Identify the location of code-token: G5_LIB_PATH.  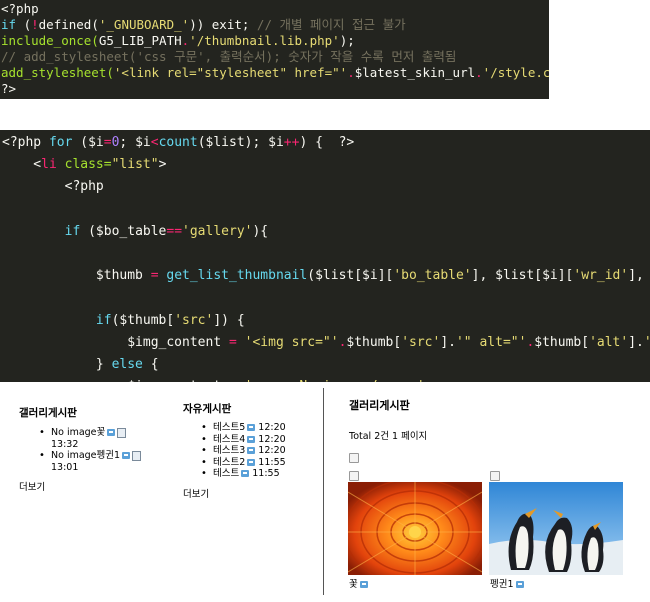
(140, 40).